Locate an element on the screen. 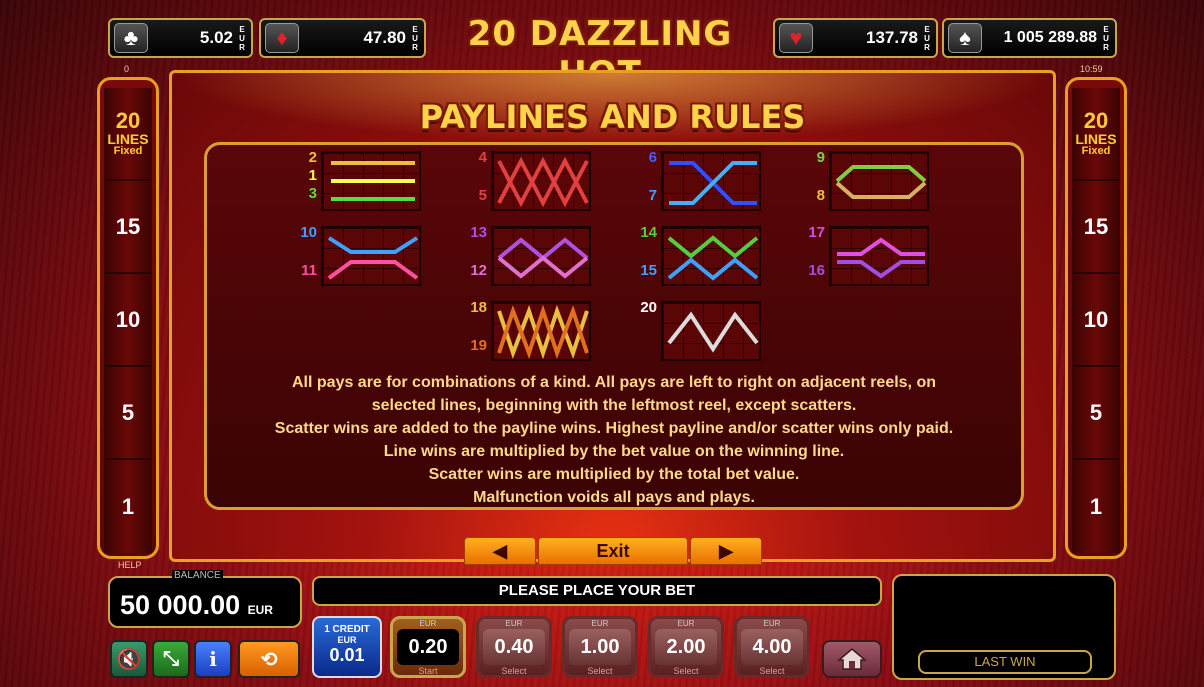  jackpot-value: 47.80 is located at coordinates (384, 37).